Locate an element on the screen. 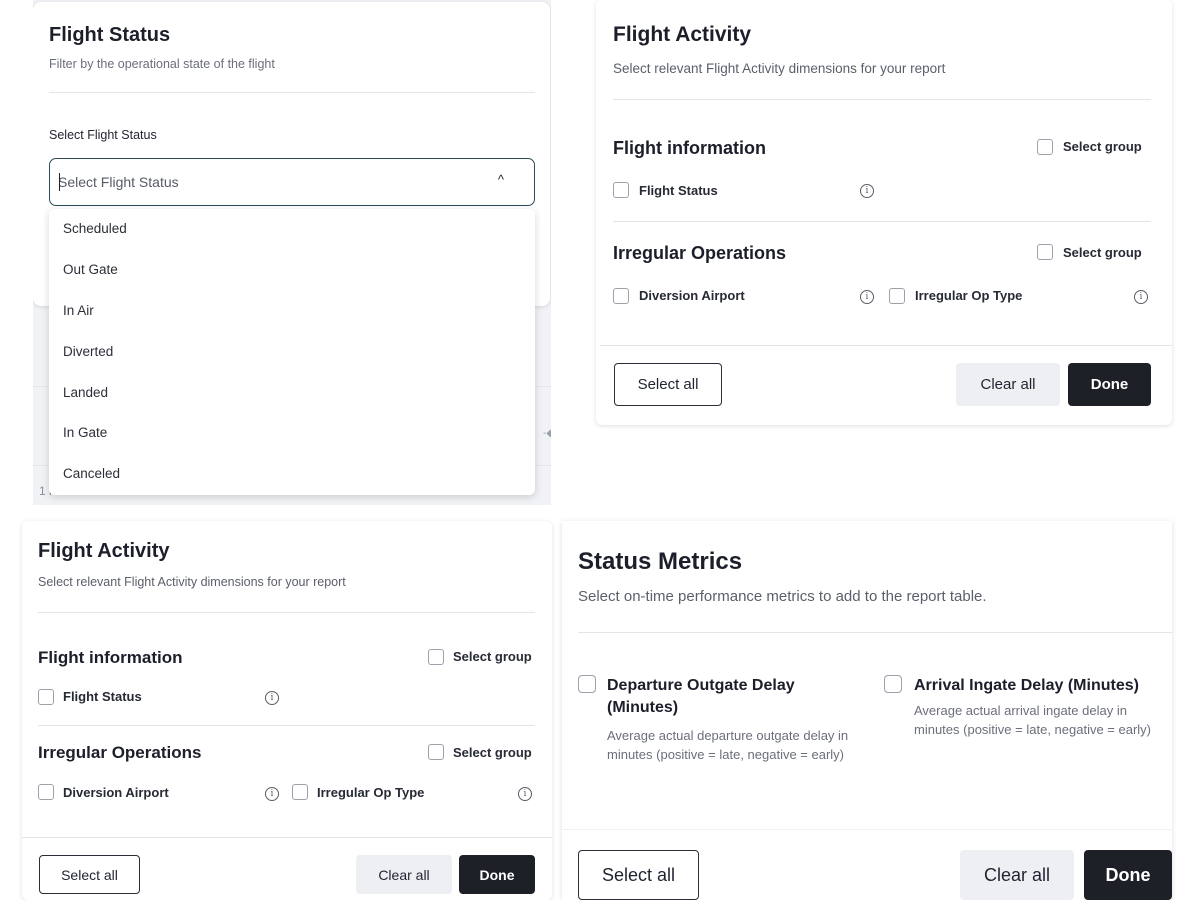  panel-title: Status Metrics is located at coordinates (660, 561).